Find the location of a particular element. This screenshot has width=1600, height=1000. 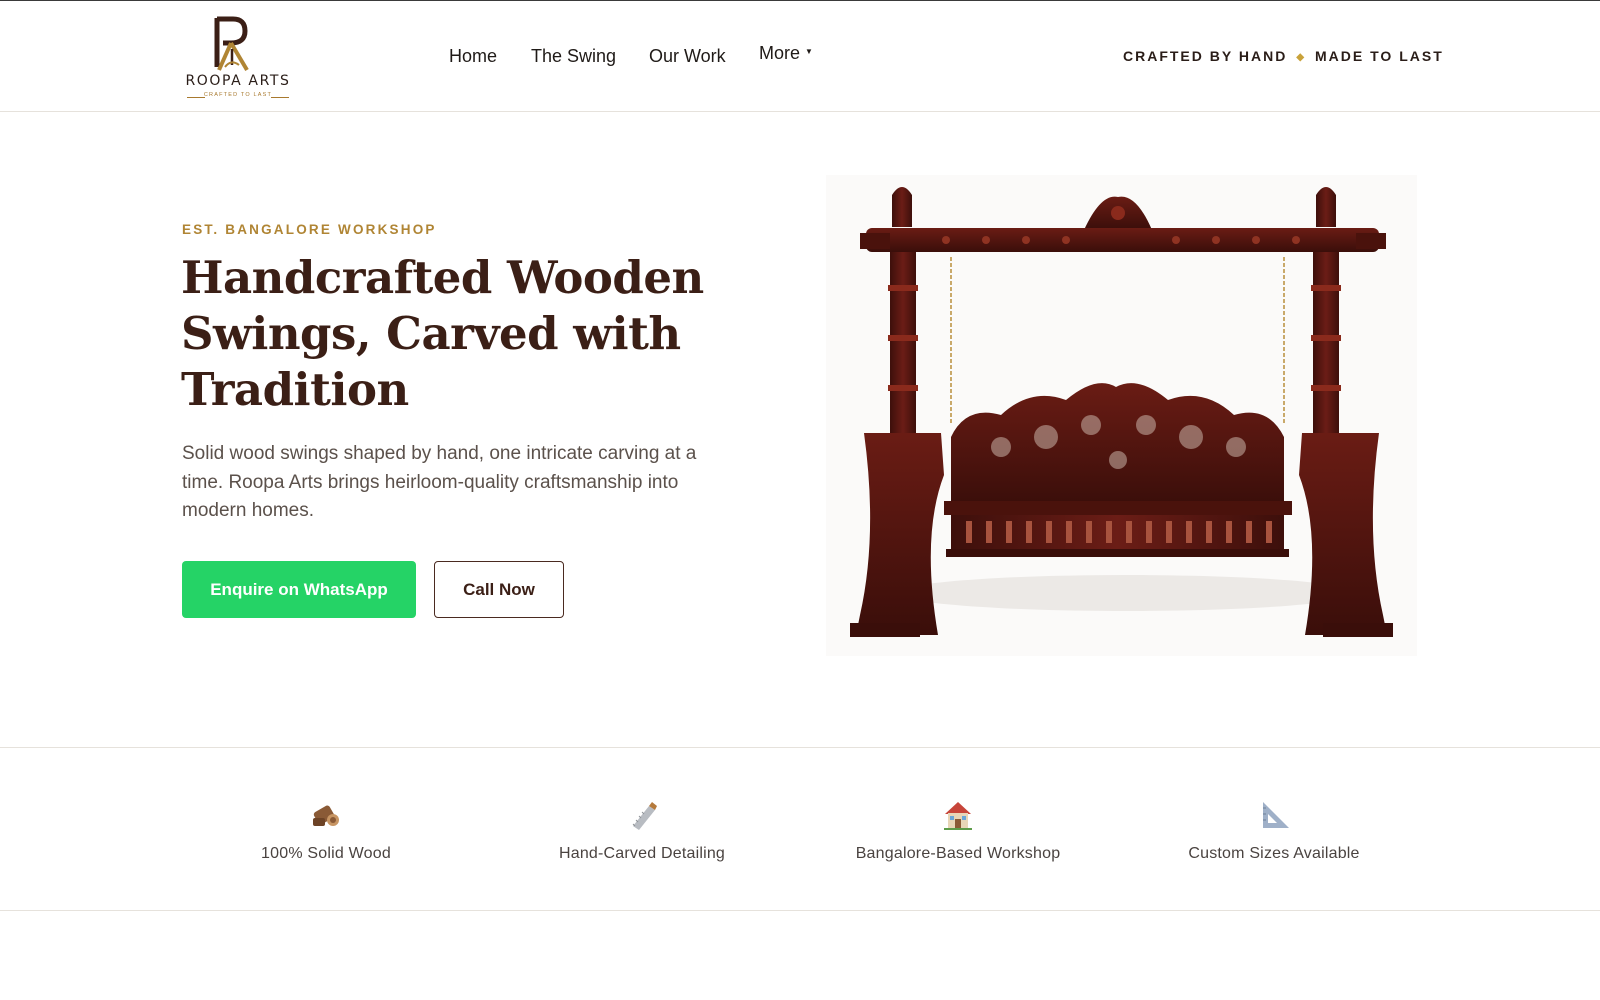

nav-the-swing: The Swing is located at coordinates (573, 56).